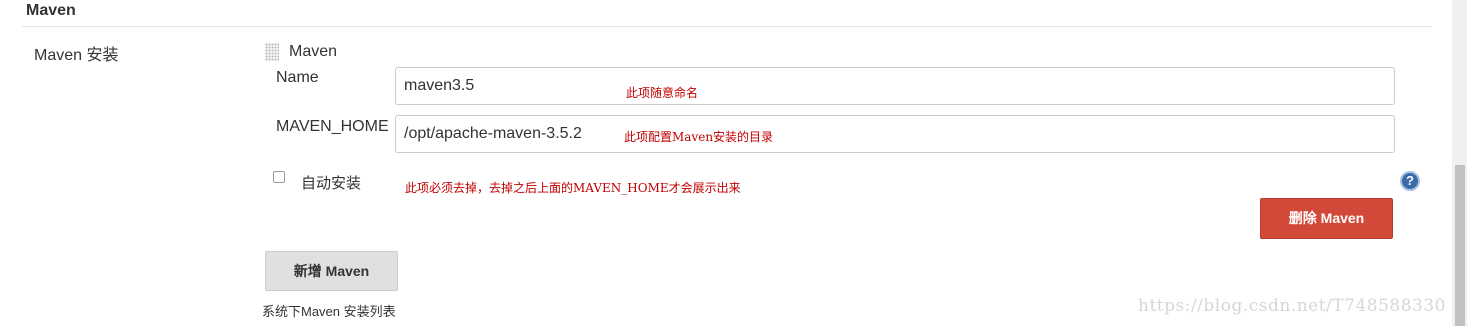  Describe the element at coordinates (331, 271) in the screenshot. I see `add-maven-button: 新增 Maven` at that location.